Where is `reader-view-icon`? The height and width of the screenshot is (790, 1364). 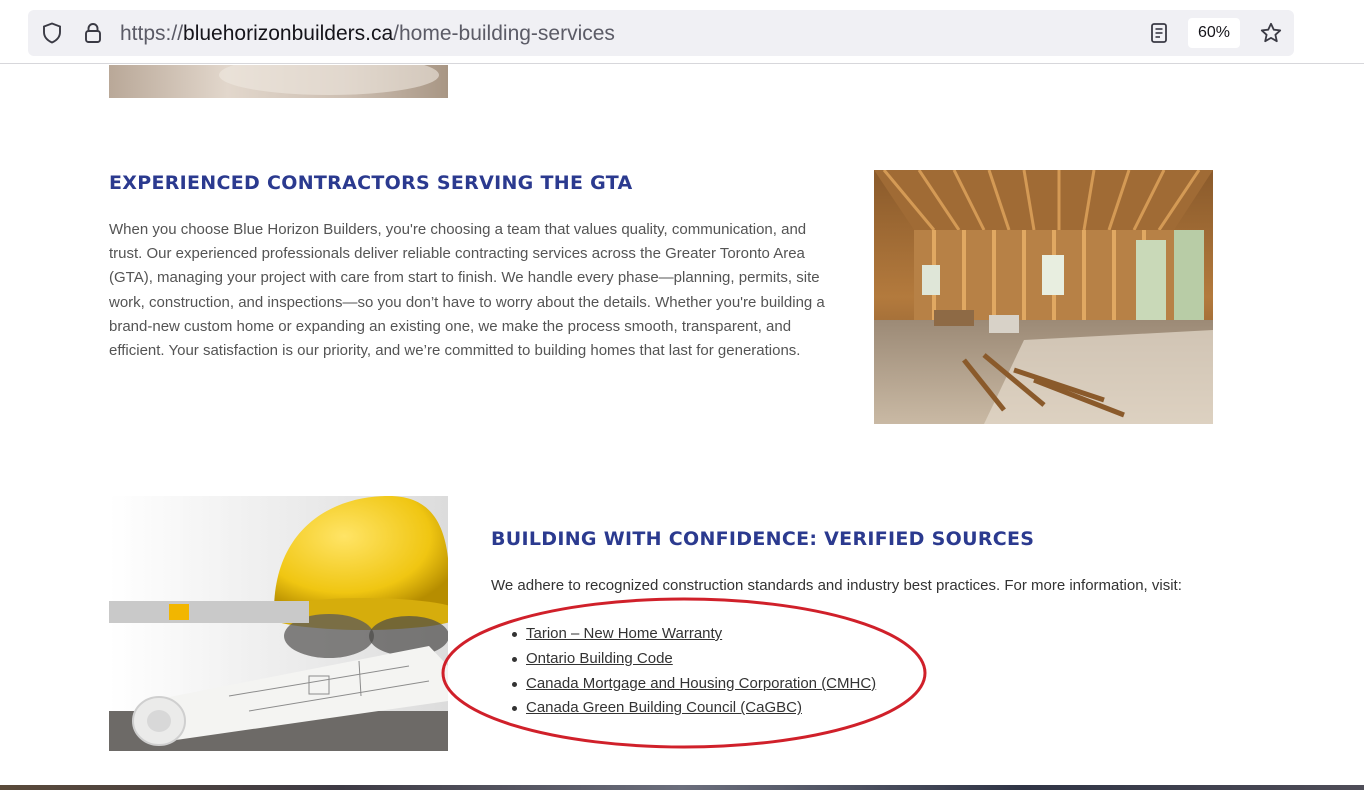
reader-view-icon is located at coordinates (1159, 33).